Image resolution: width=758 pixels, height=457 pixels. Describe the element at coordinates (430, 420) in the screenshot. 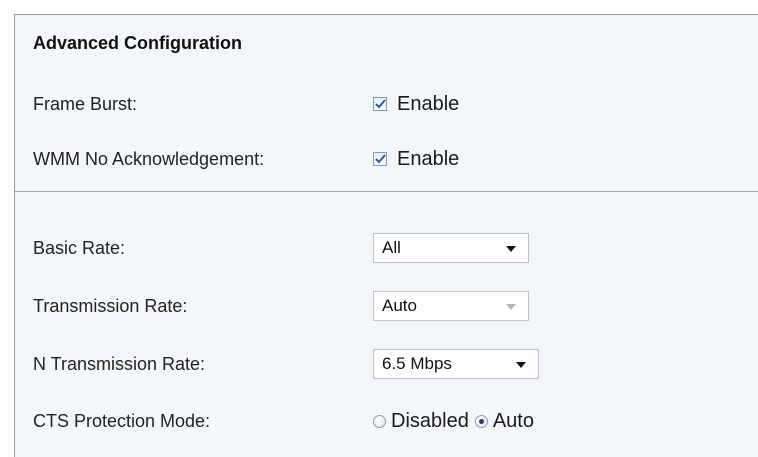

I see `cts-disabled-label: Disabled` at that location.